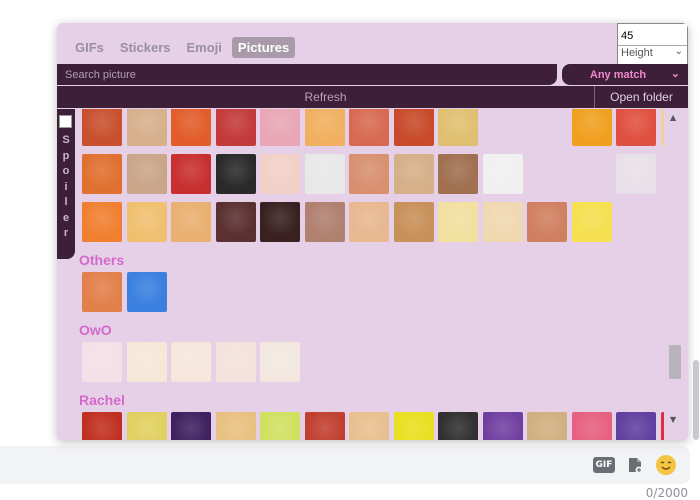  Describe the element at coordinates (675, 269) in the screenshot. I see `picker-scrollbar: ▲ ▼` at that location.